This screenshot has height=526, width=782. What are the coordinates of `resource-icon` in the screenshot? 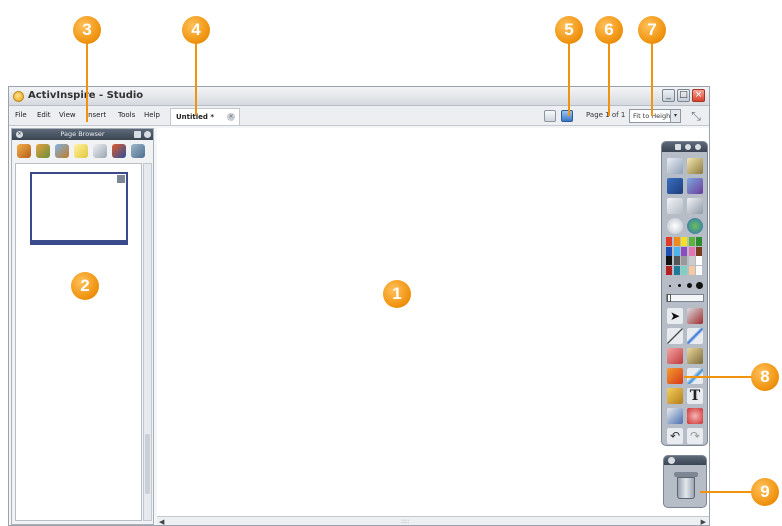 It's located at (695, 186).